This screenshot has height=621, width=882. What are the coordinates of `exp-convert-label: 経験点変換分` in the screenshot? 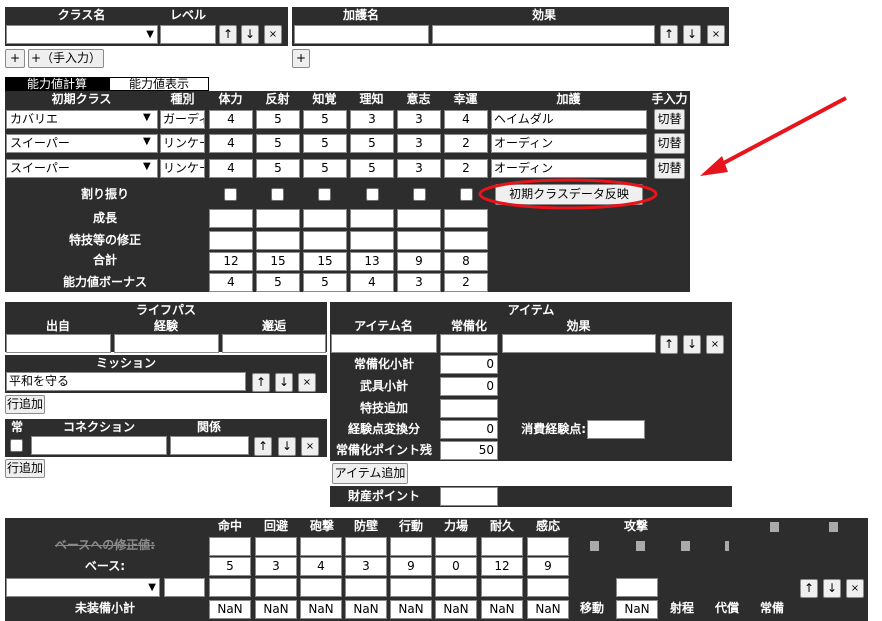 It's located at (383, 429).